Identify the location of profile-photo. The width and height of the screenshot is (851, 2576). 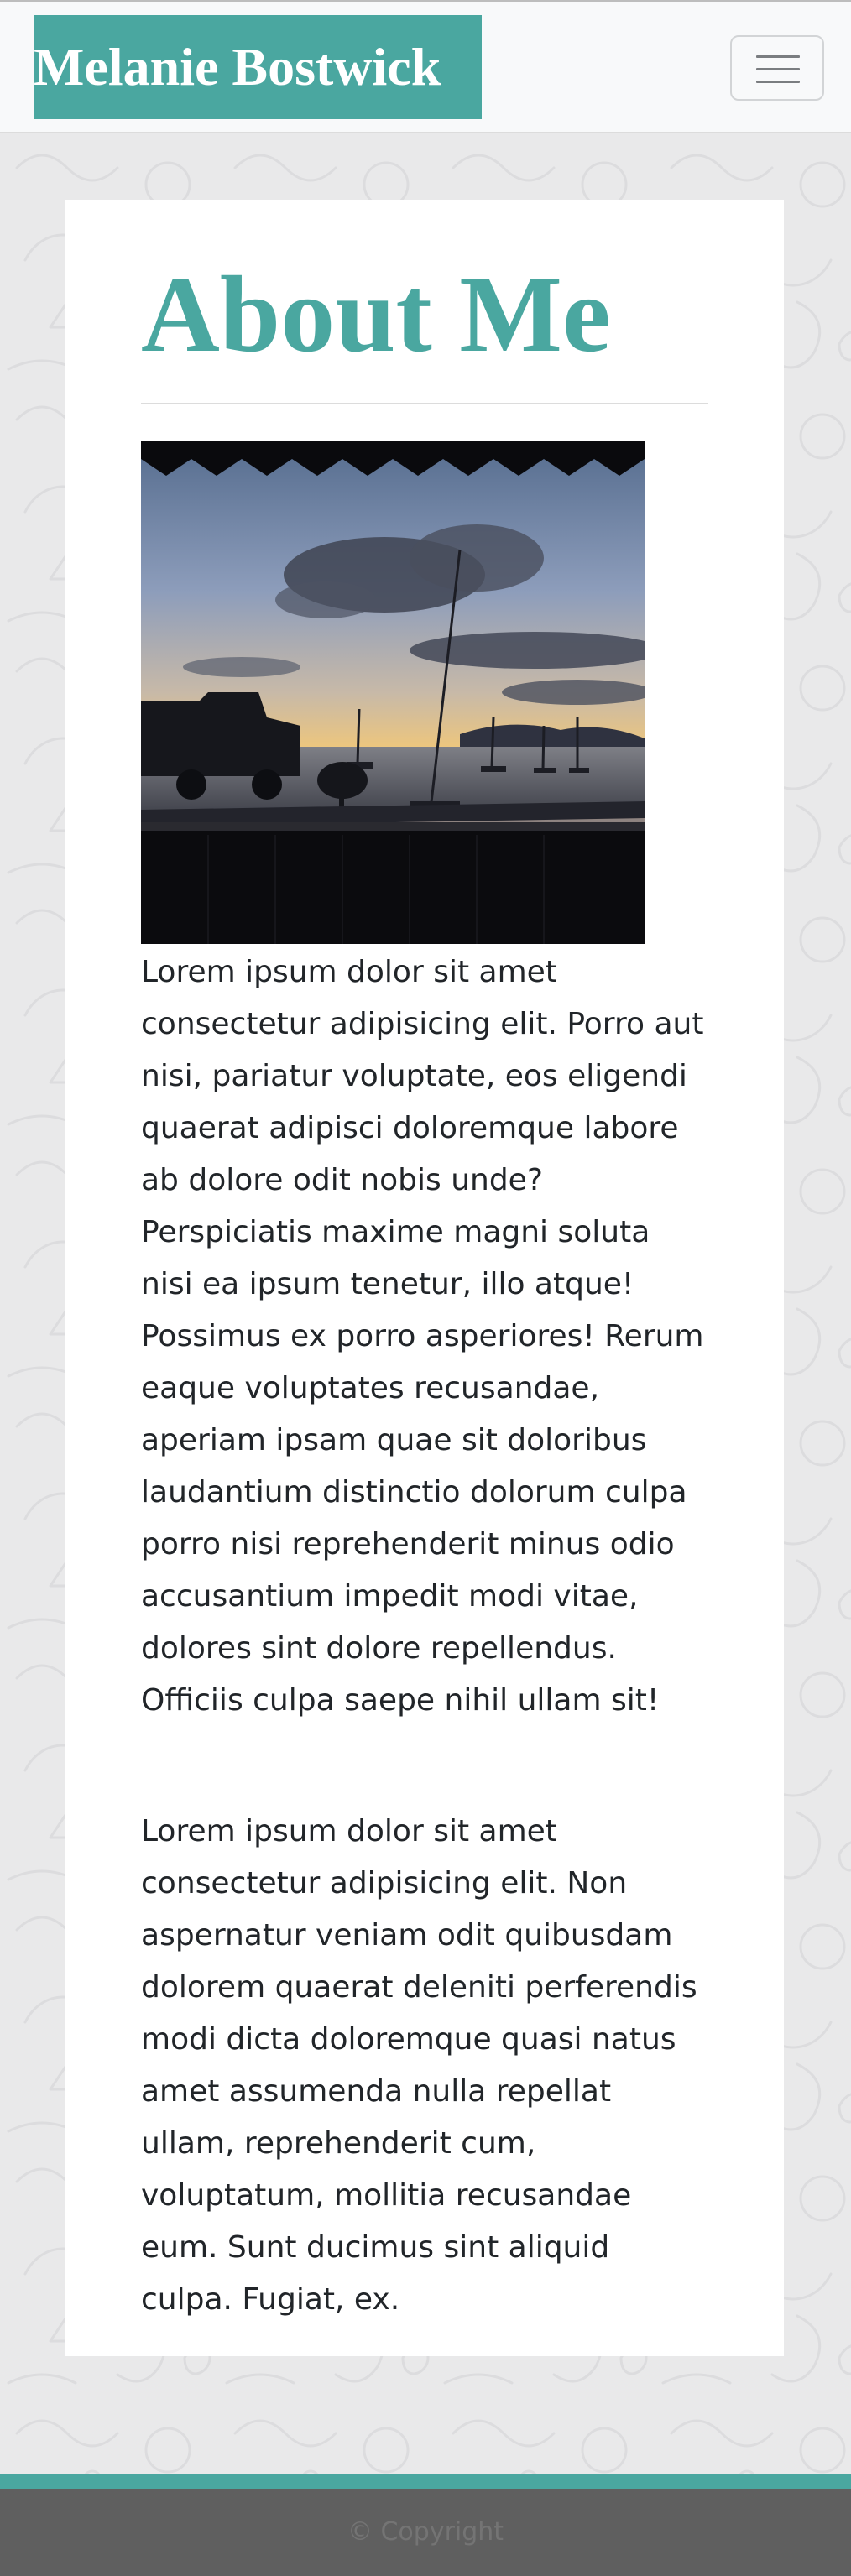
(393, 692).